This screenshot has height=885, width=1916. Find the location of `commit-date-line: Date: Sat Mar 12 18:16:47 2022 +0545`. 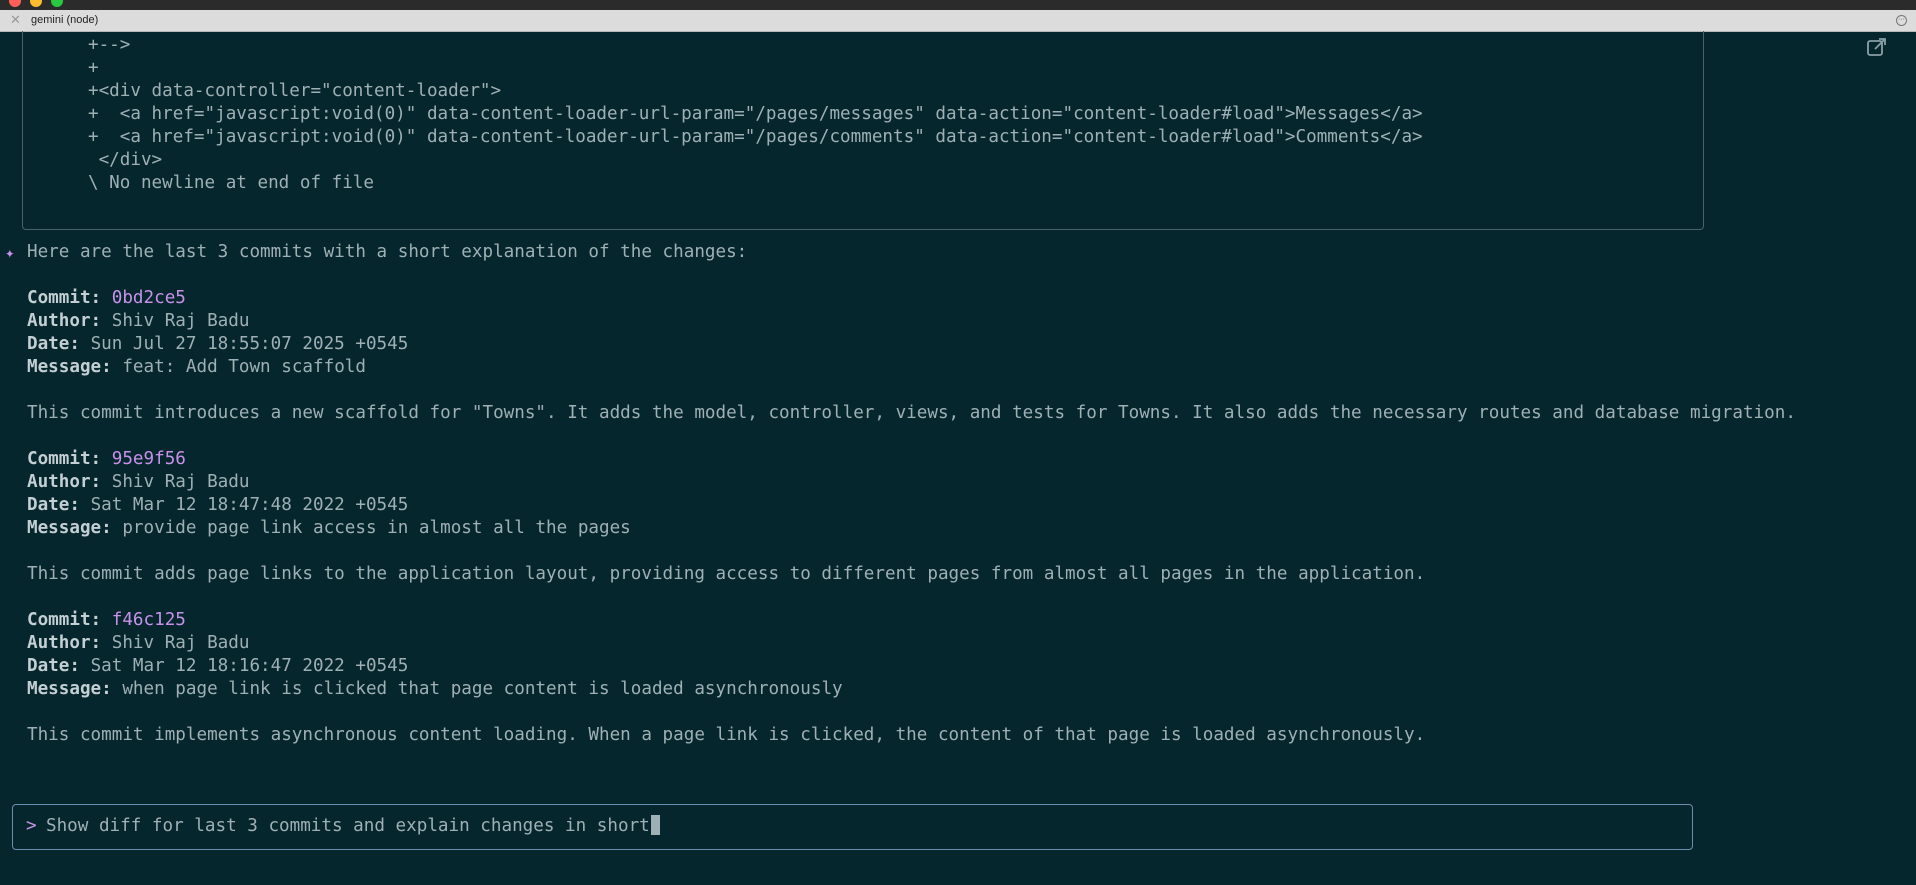

commit-date-line: Date: Sat Mar 12 18:16:47 2022 +0545 is located at coordinates (217, 666).